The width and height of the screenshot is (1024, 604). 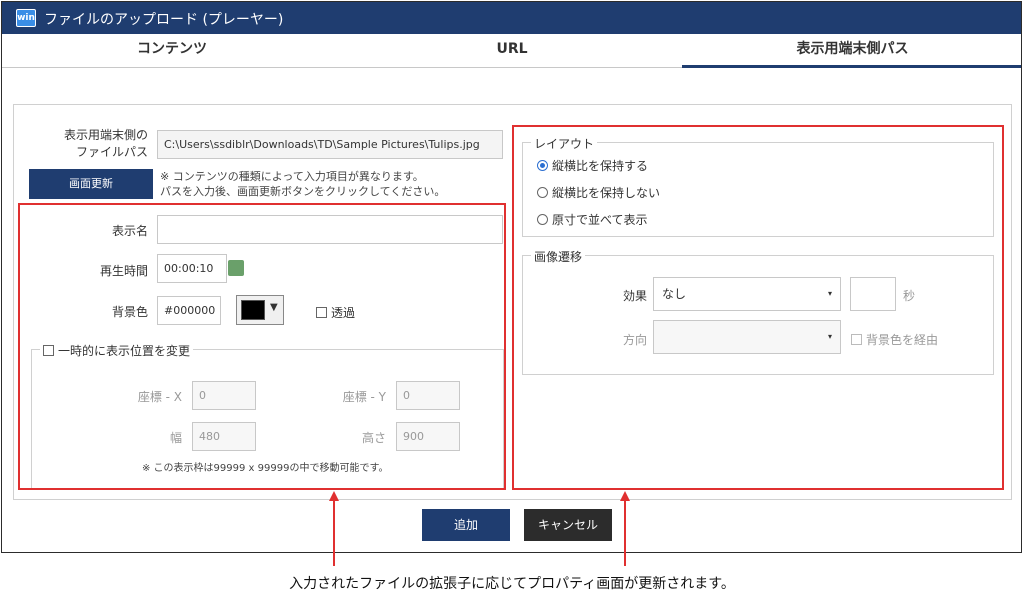 I want to click on tab-terminal-path: 表示用端末側パス, so click(x=851, y=51).